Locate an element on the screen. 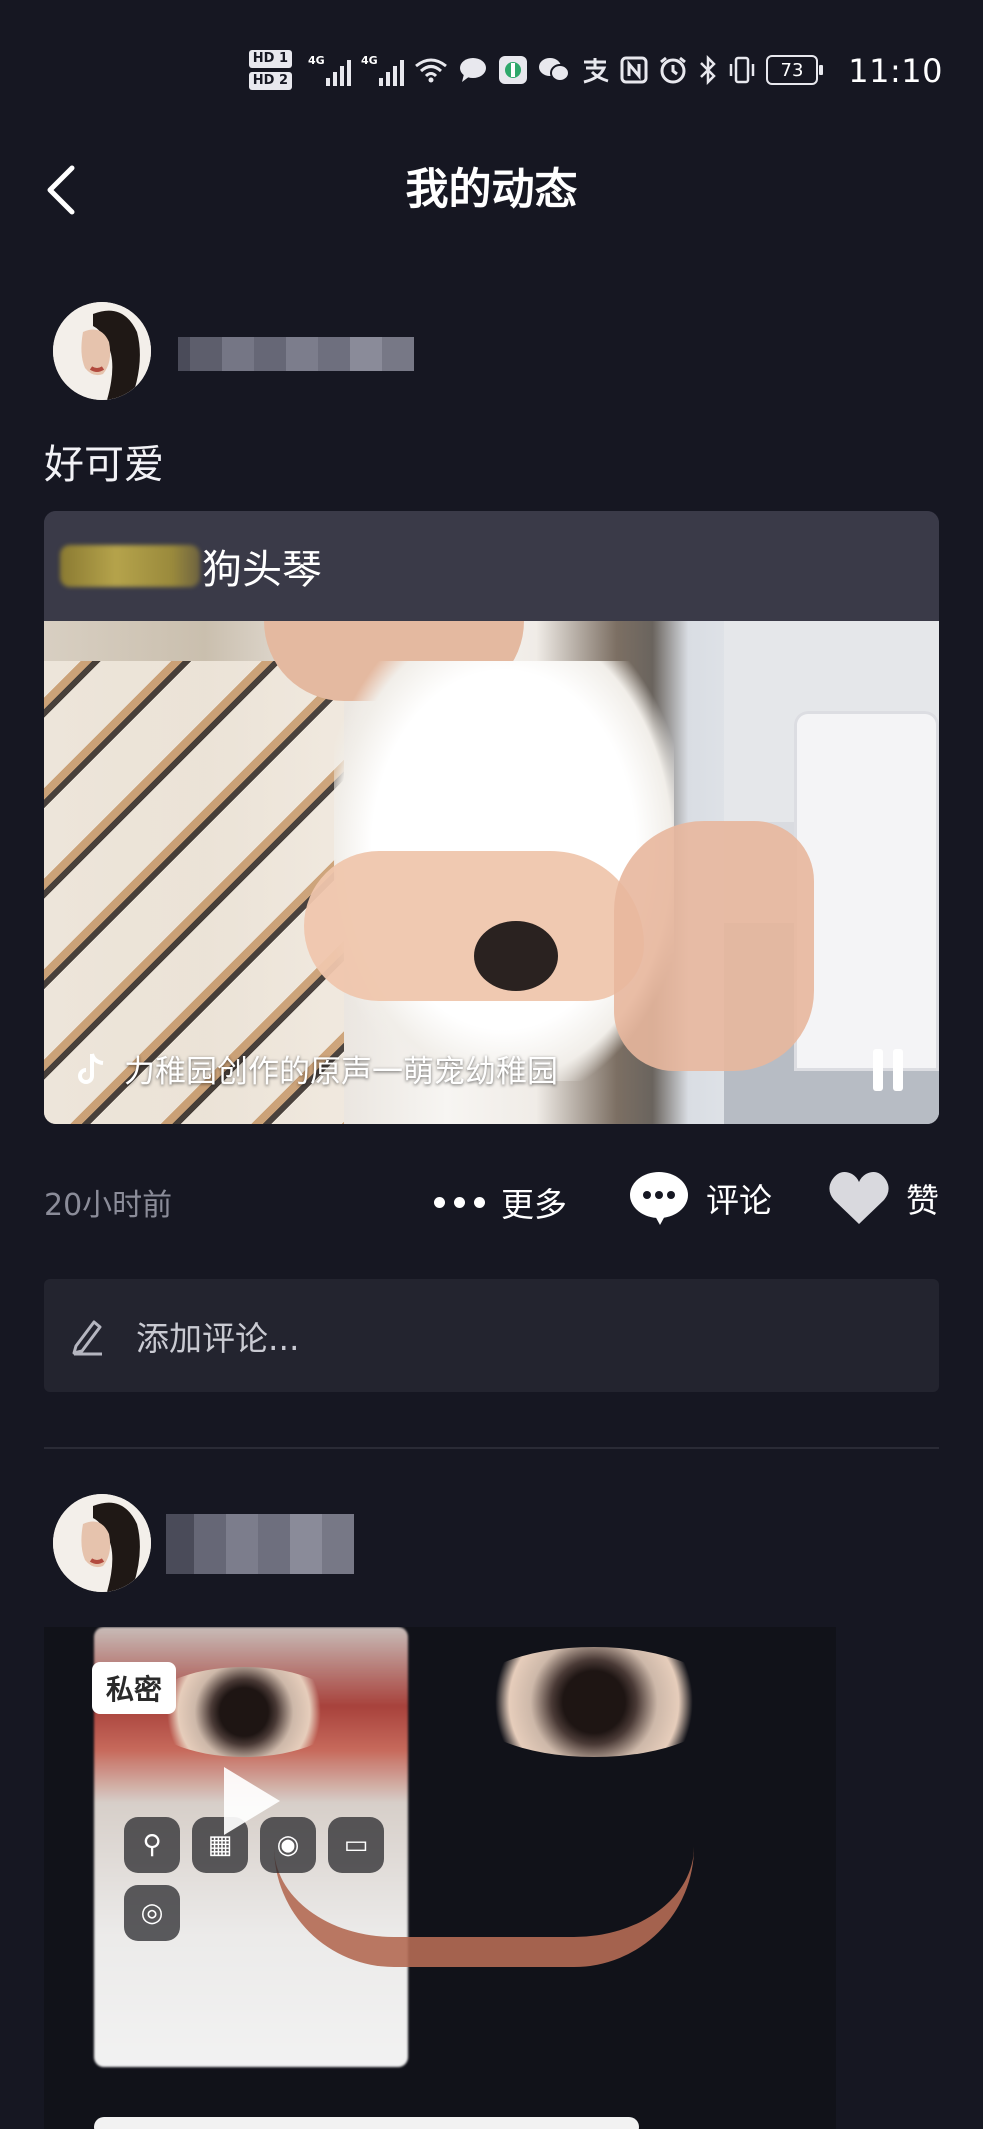 This screenshot has width=983, height=2129. more-dots-icon is located at coordinates (459, 1202).